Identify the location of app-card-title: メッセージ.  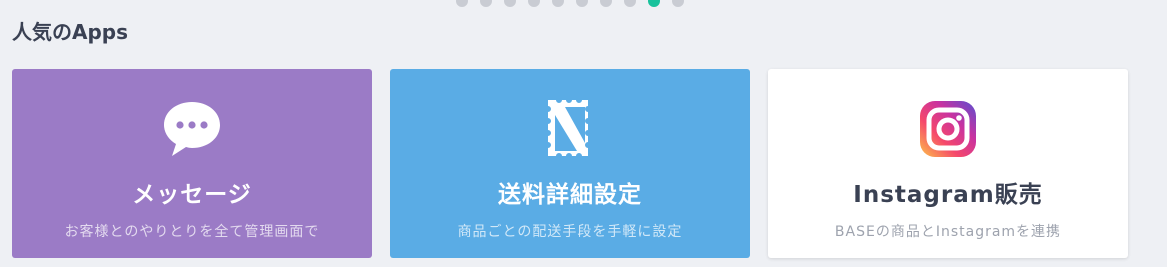
(192, 195).